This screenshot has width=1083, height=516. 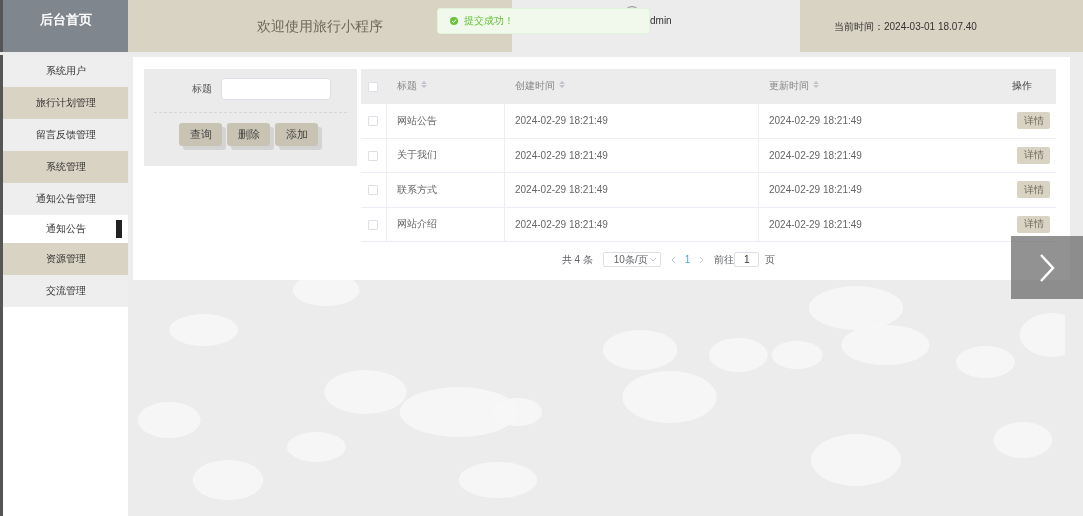 What do you see at coordinates (65, 103) in the screenshot?
I see `menu-item: 旅行计划管理` at bounding box center [65, 103].